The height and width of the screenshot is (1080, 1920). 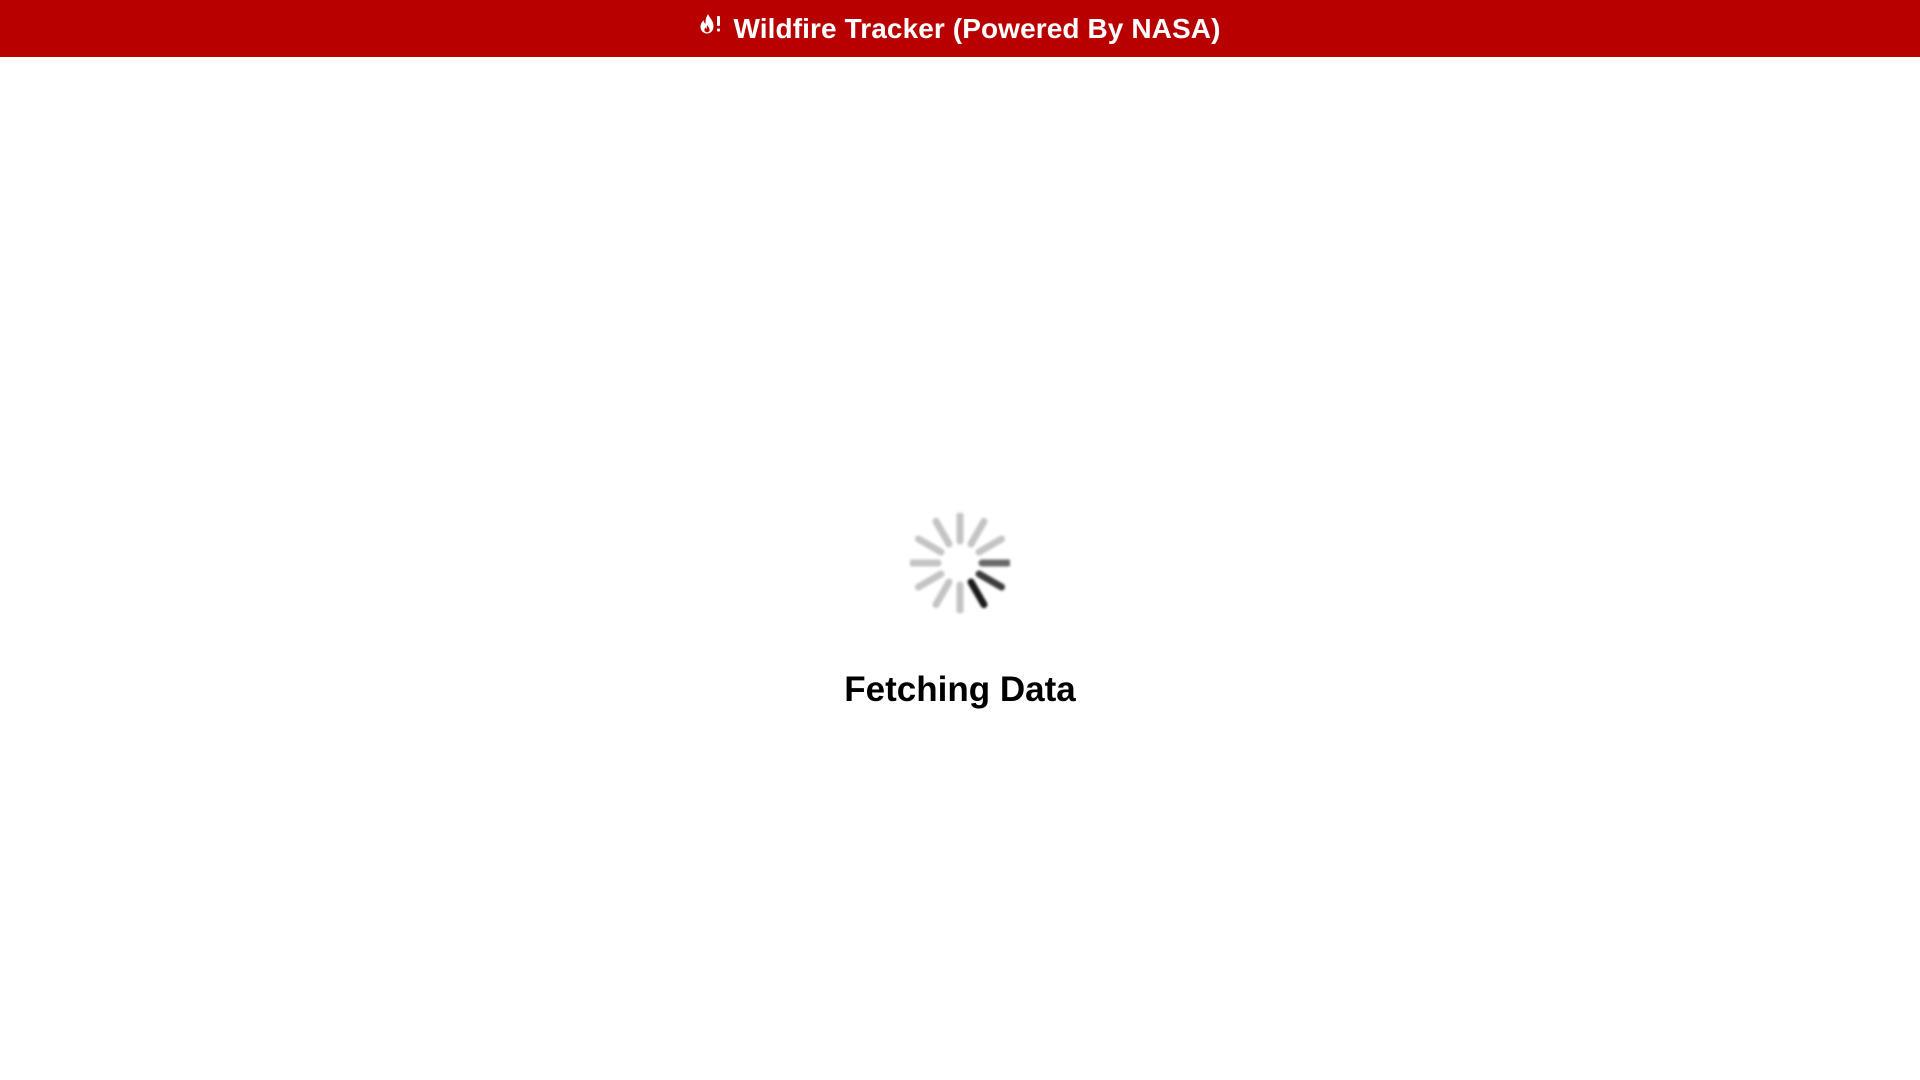 What do you see at coordinates (960, 563) in the screenshot?
I see `spinner-icon` at bounding box center [960, 563].